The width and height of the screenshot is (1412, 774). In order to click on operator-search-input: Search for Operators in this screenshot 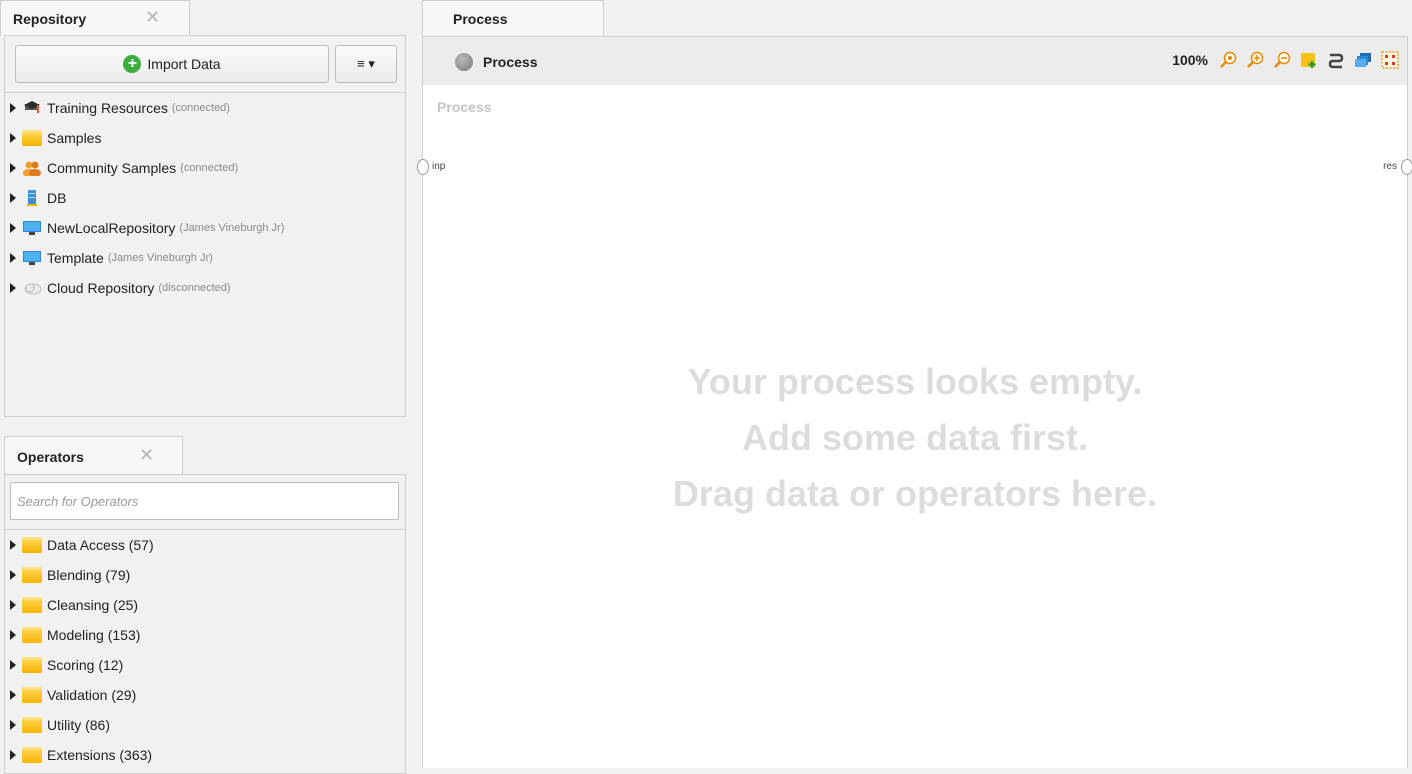, I will do `click(204, 501)`.